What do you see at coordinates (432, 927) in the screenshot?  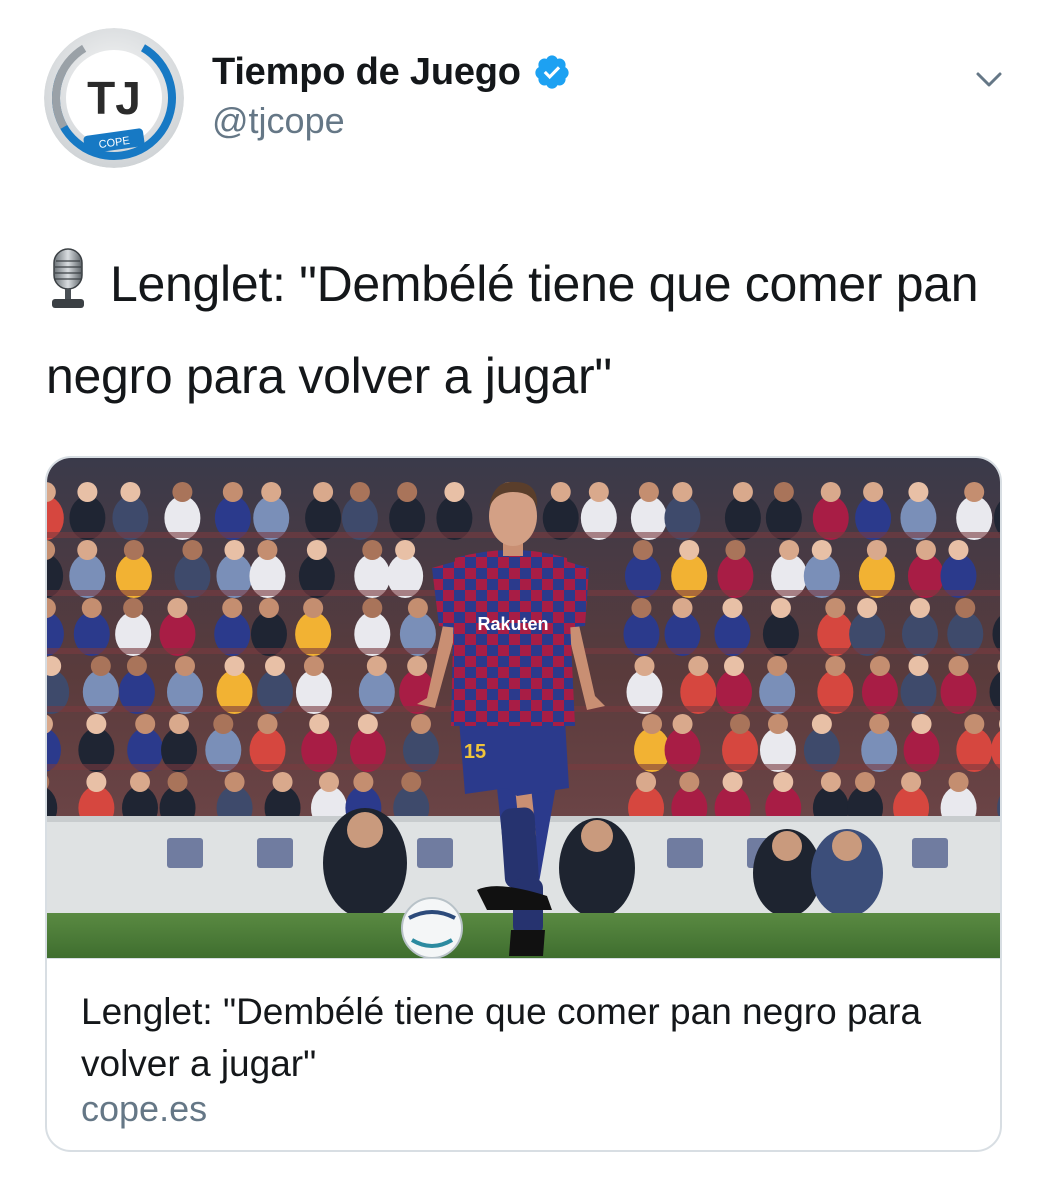 I see `football` at bounding box center [432, 927].